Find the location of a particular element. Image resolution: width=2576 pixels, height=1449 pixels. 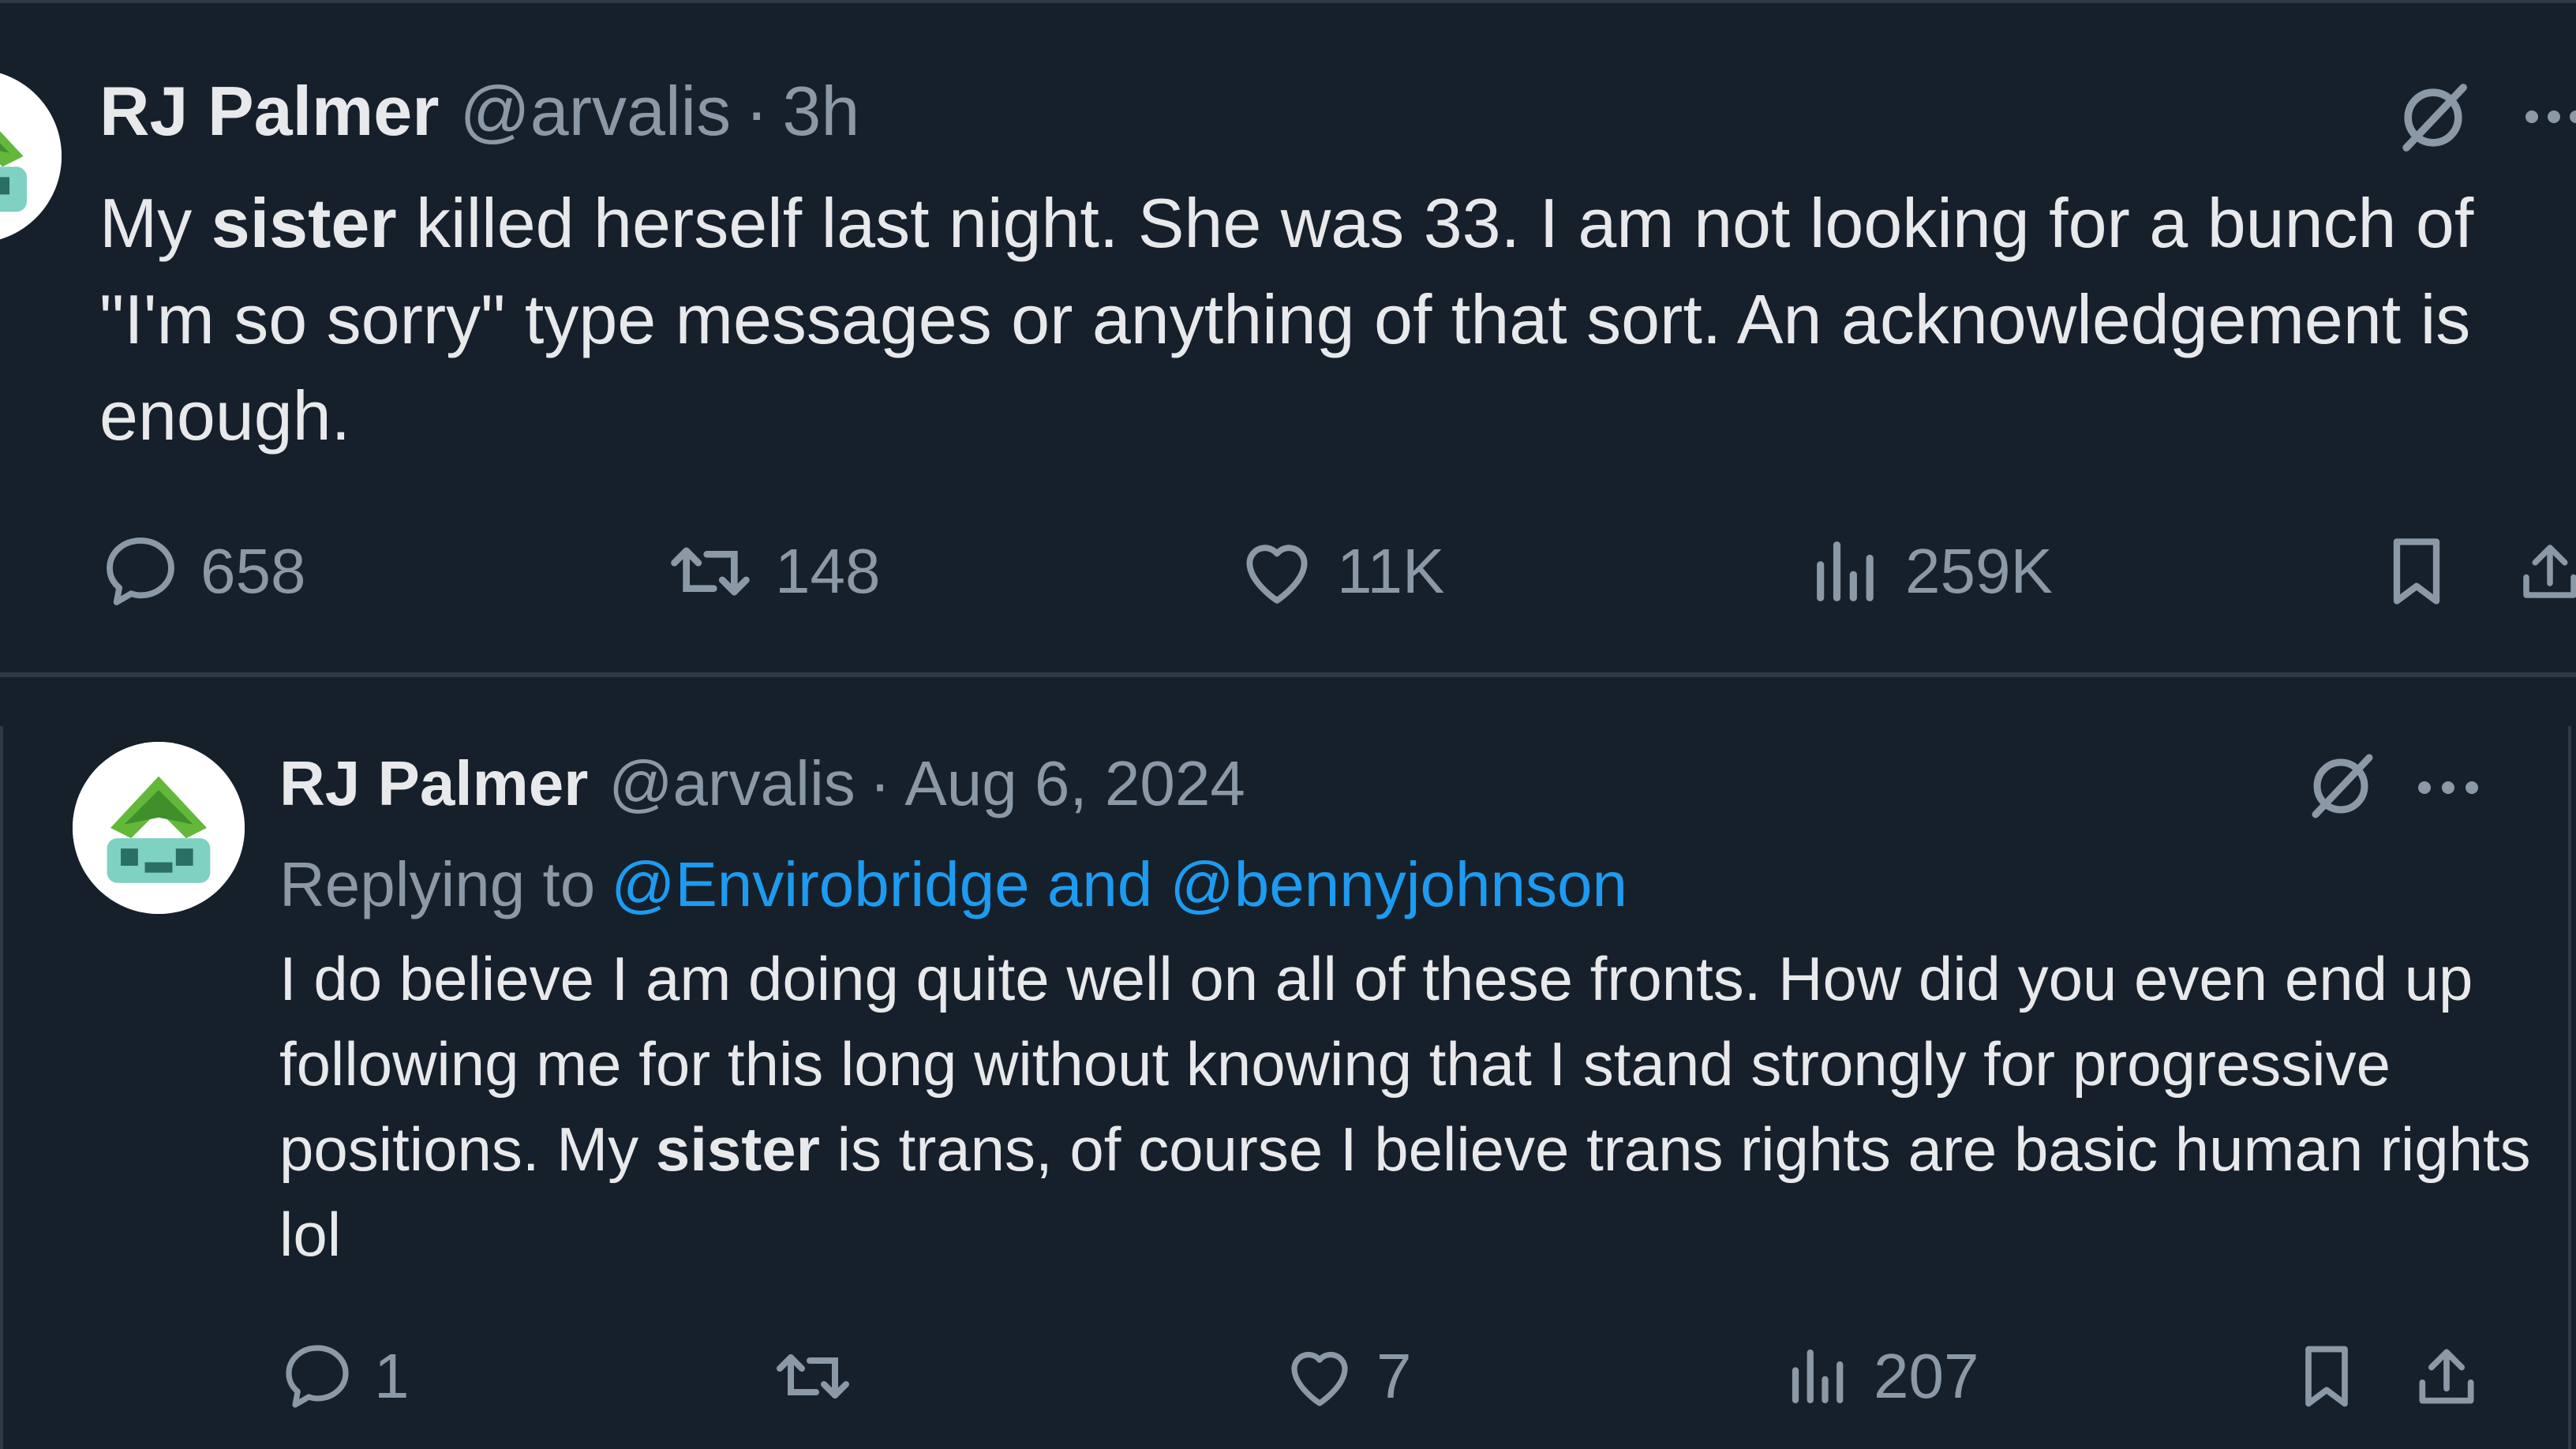

like-button: 11K is located at coordinates (1340, 571).